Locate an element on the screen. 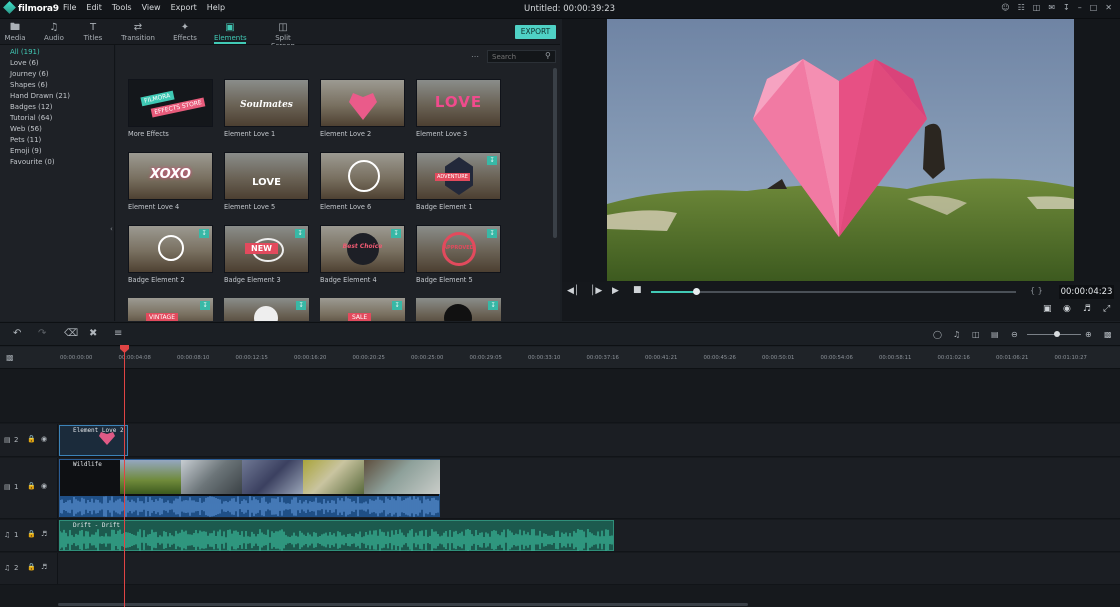 The width and height of the screenshot is (1120, 607). play-icon: ▶ is located at coordinates (615, 291).